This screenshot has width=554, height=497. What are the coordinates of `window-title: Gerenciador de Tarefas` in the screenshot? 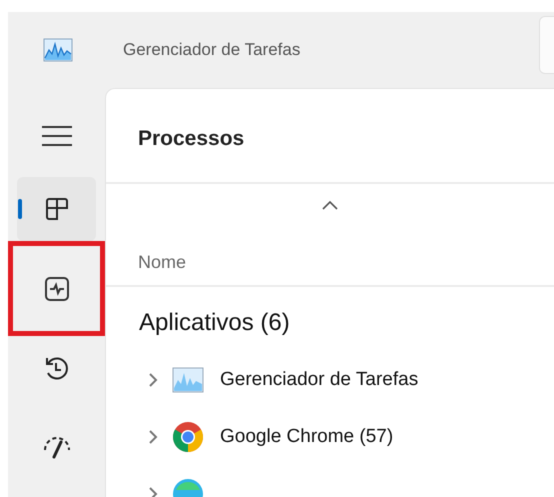 It's located at (211, 50).